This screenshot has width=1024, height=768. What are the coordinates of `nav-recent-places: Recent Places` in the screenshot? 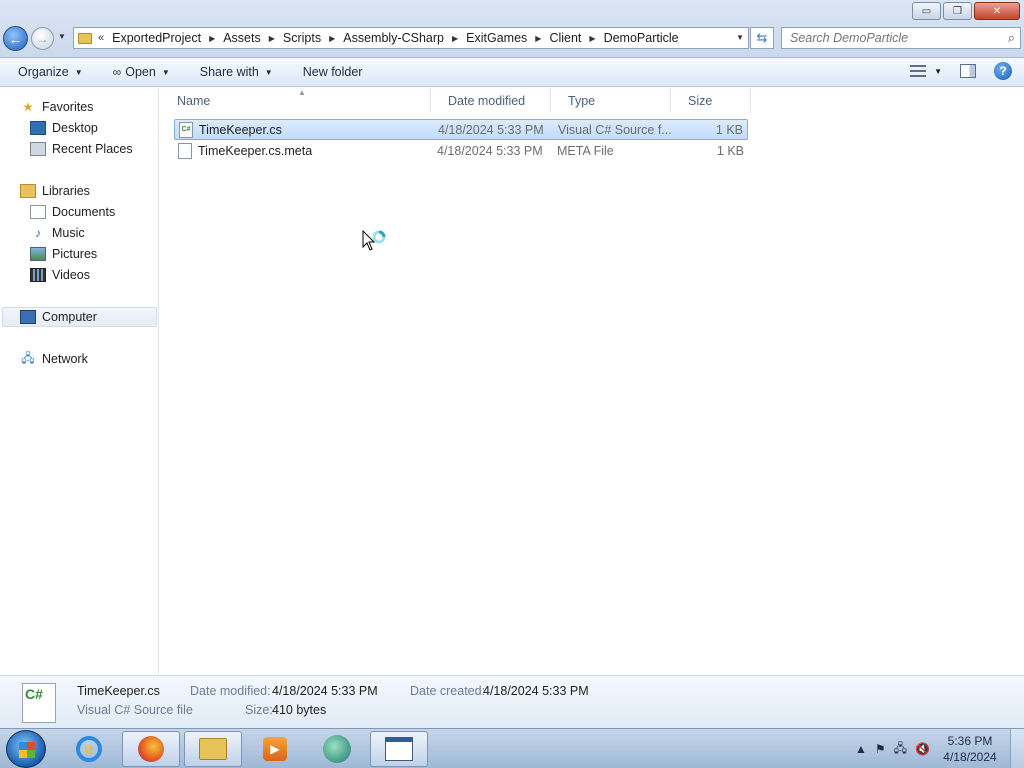 It's located at (81, 149).